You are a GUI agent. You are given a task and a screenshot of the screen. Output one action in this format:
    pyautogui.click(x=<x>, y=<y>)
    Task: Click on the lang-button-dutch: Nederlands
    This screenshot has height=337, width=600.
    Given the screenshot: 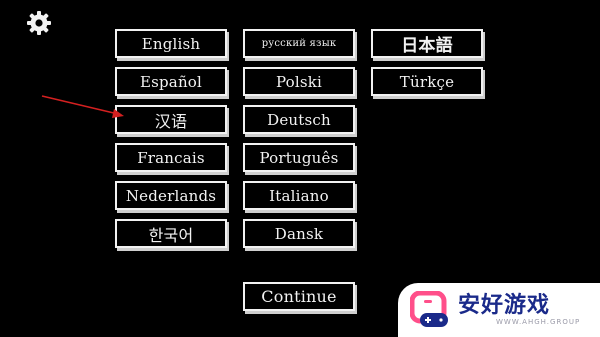 What is the action you would take?
    pyautogui.click(x=171, y=195)
    